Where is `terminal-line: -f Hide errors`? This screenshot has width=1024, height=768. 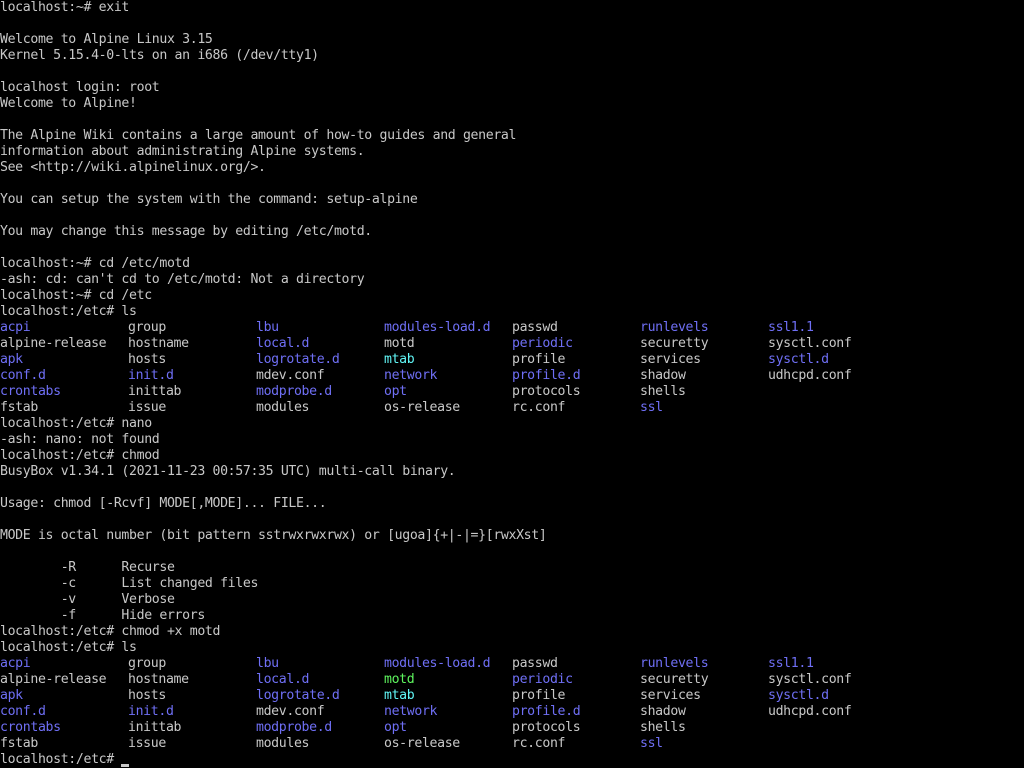
terminal-line: -f Hide errors is located at coordinates (103, 615).